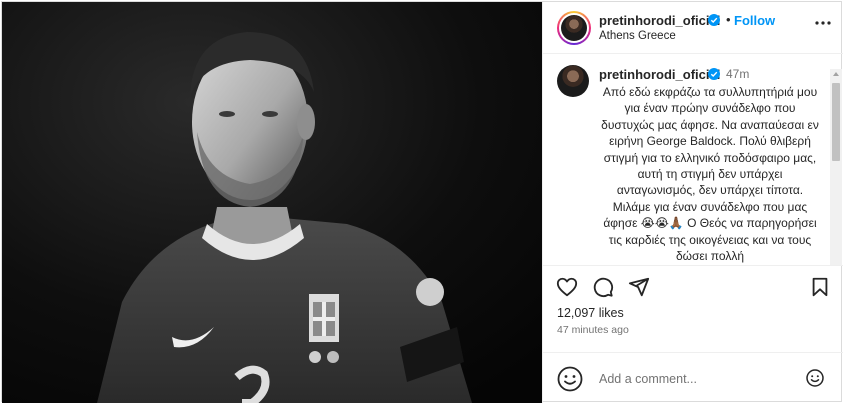 This screenshot has width=843, height=403. Describe the element at coordinates (815, 378) in the screenshot. I see `emoji-picker-icon` at that location.